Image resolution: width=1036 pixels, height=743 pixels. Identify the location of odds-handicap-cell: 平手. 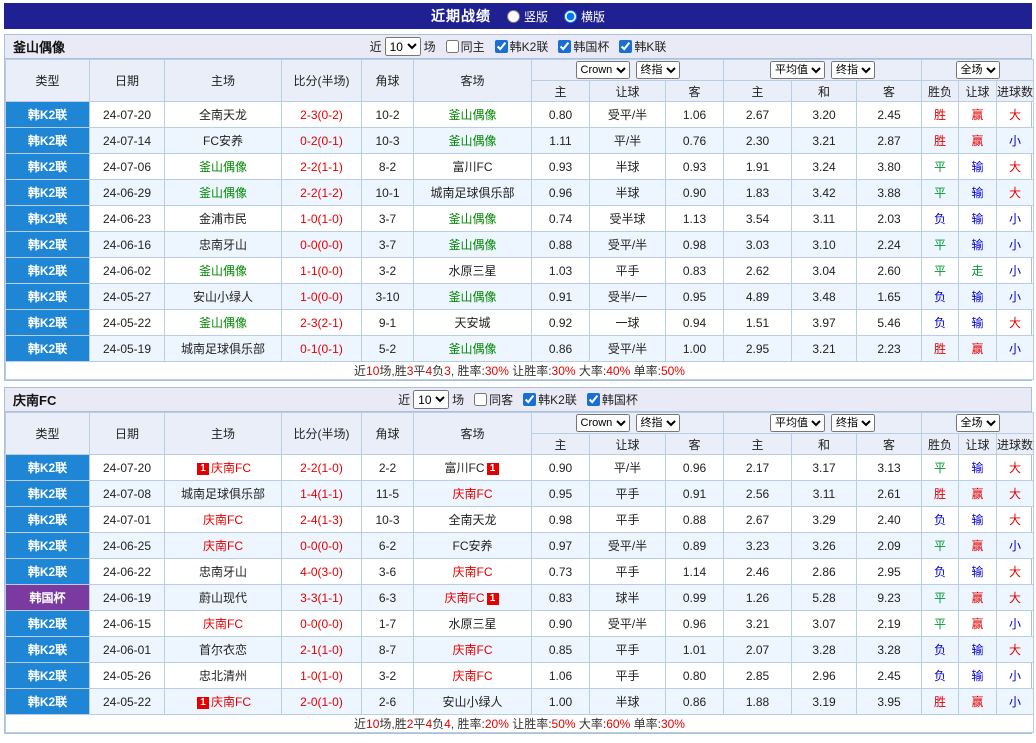
(627, 519).